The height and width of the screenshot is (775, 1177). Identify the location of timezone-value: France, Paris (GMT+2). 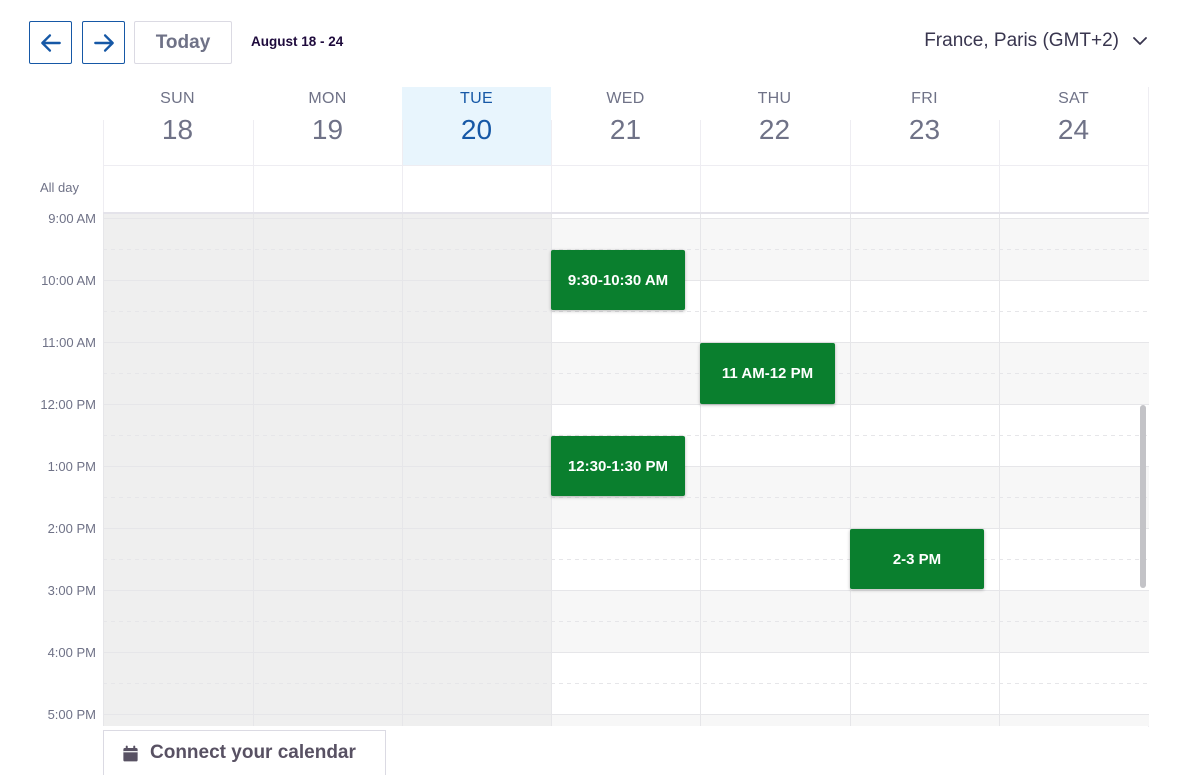
(1021, 40).